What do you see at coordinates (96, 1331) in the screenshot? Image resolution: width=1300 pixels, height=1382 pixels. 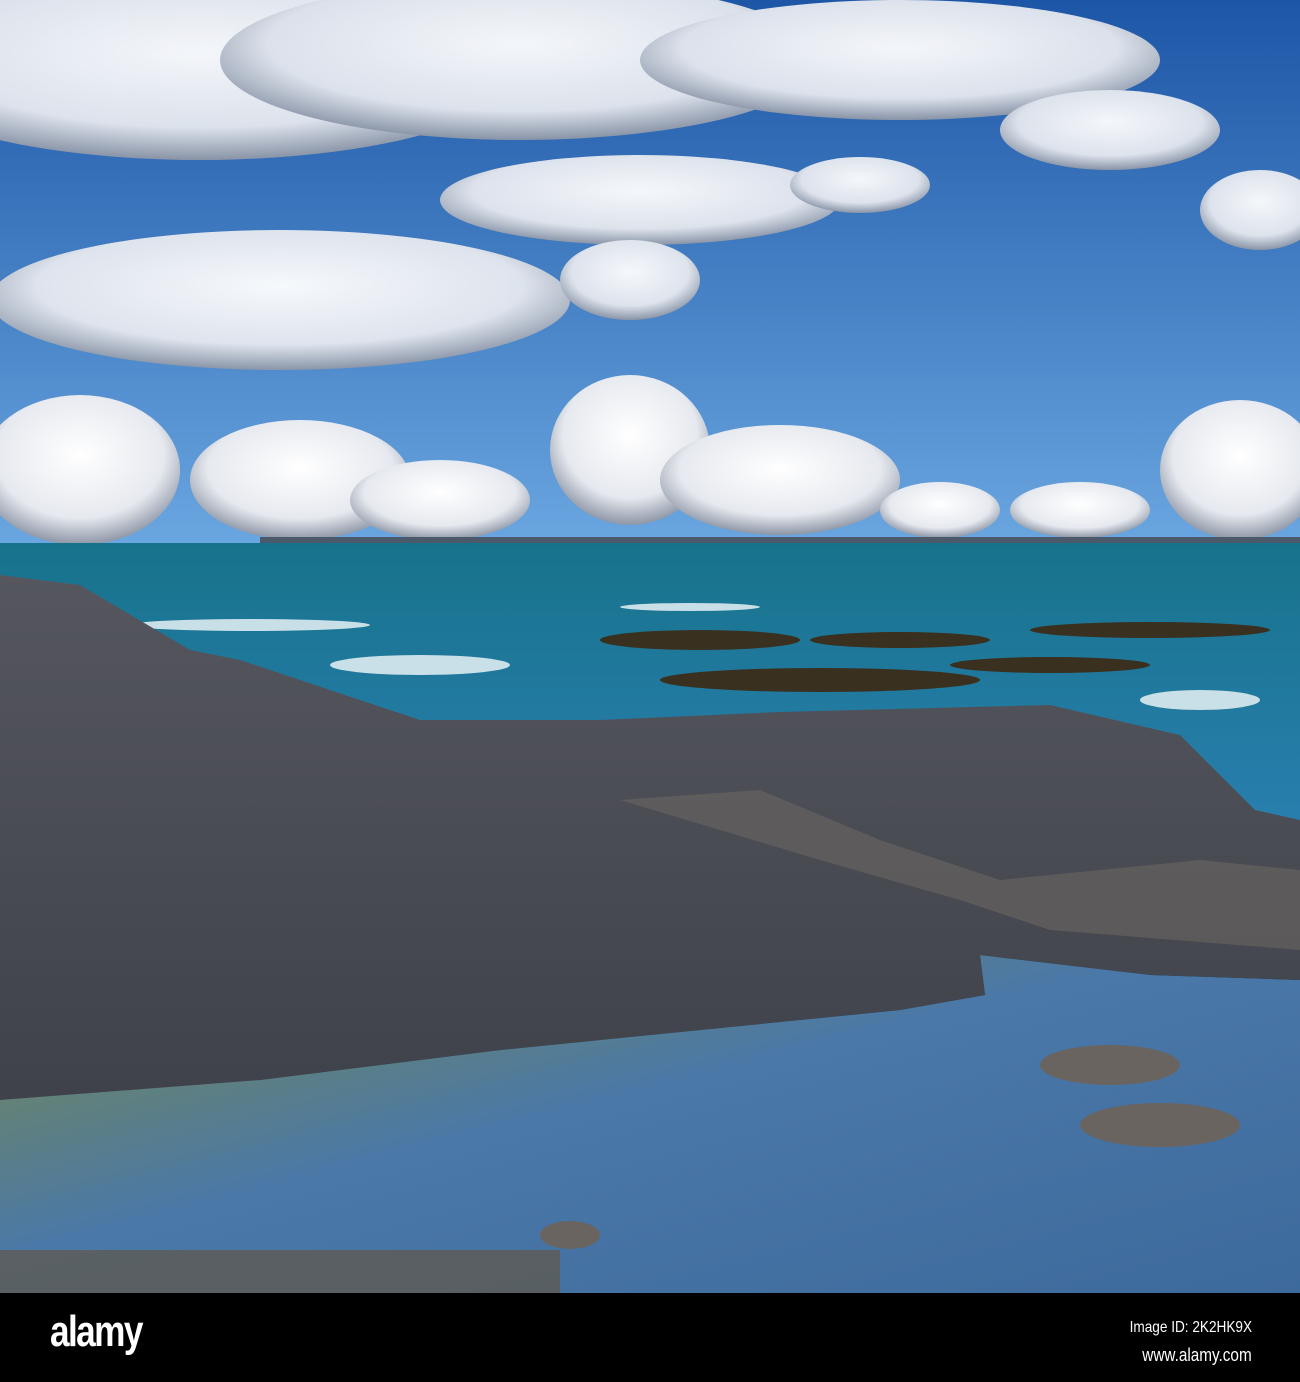 I see `alamy-logo: alamy` at bounding box center [96, 1331].